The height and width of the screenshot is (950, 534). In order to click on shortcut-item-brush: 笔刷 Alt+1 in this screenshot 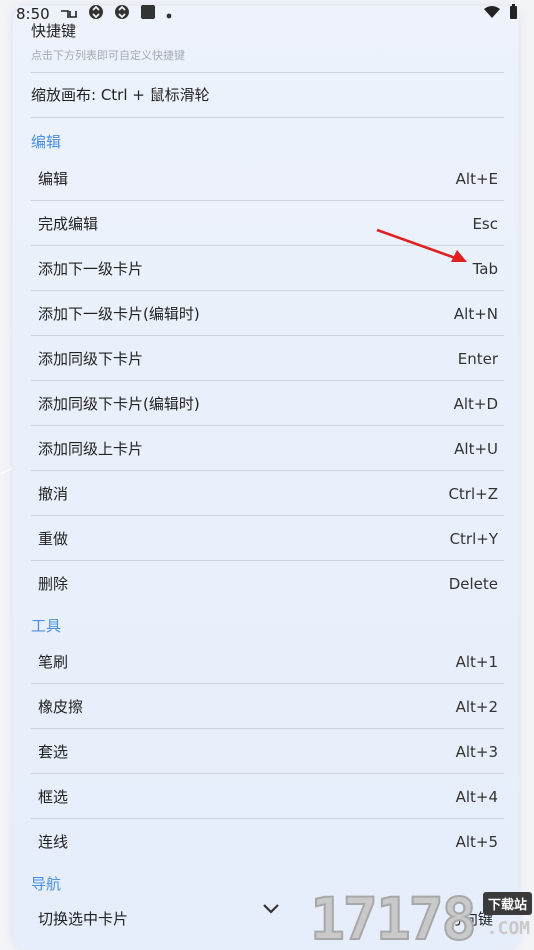, I will do `click(267, 661)`.